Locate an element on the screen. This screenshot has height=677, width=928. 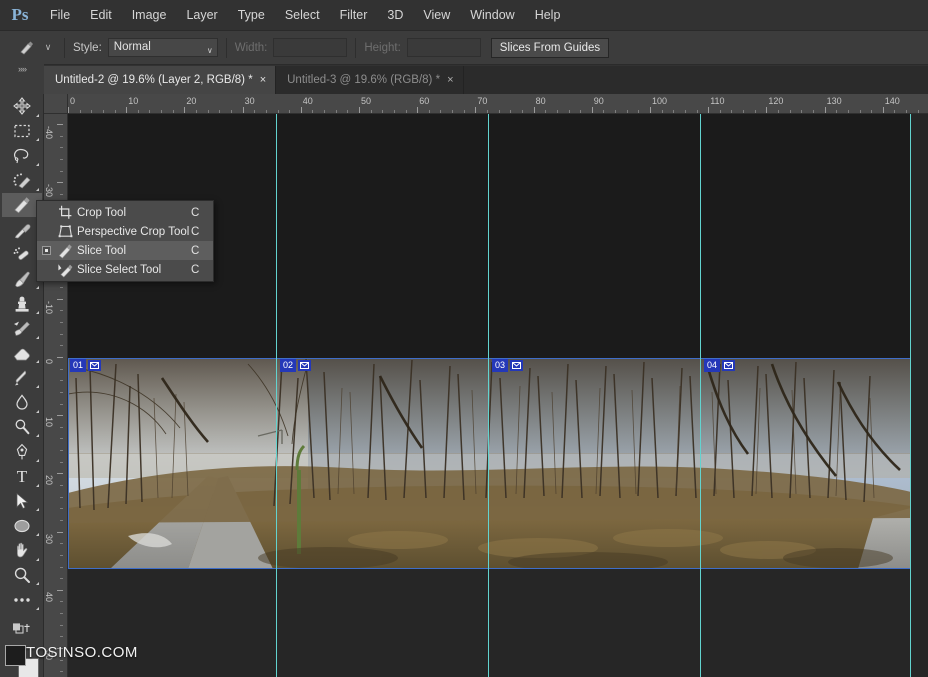
selected-indicator-icon is located at coordinates (46, 250).